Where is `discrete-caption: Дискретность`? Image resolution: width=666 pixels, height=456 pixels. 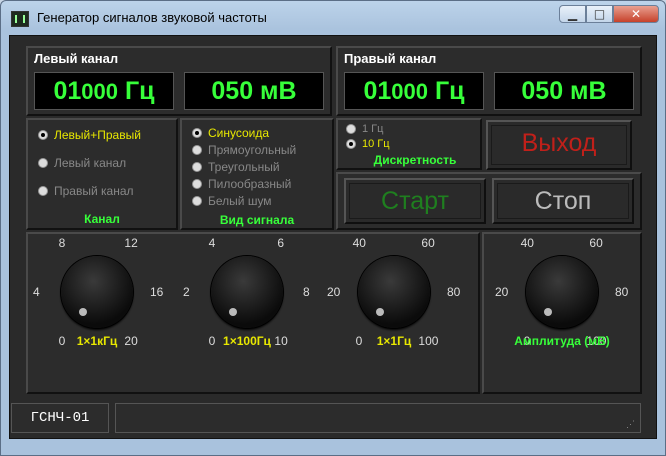
discrete-caption: Дискретность is located at coordinates (415, 160).